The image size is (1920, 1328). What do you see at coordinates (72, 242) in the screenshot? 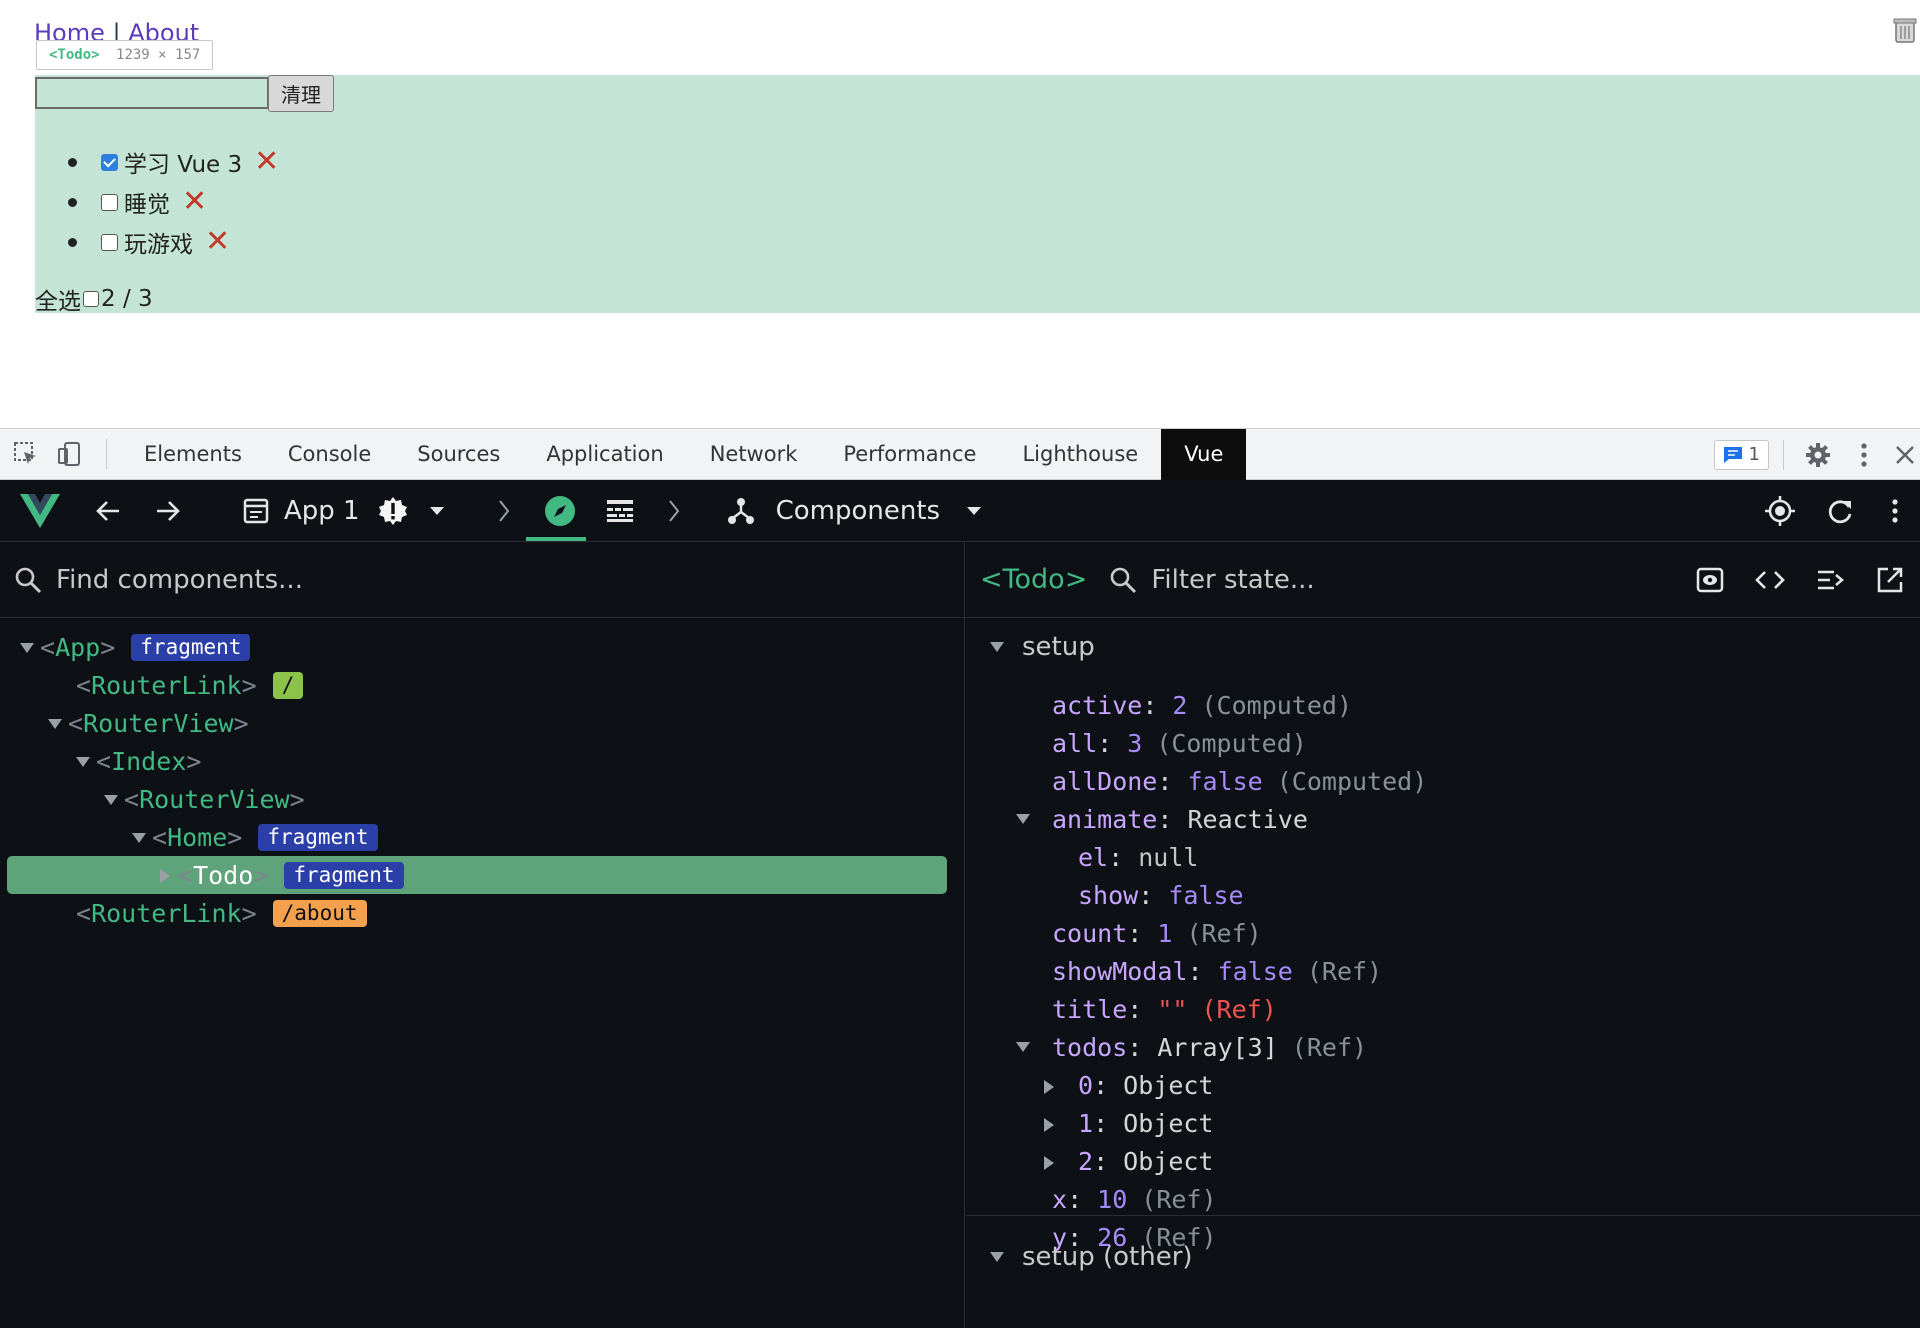
I see `list-bullet` at bounding box center [72, 242].